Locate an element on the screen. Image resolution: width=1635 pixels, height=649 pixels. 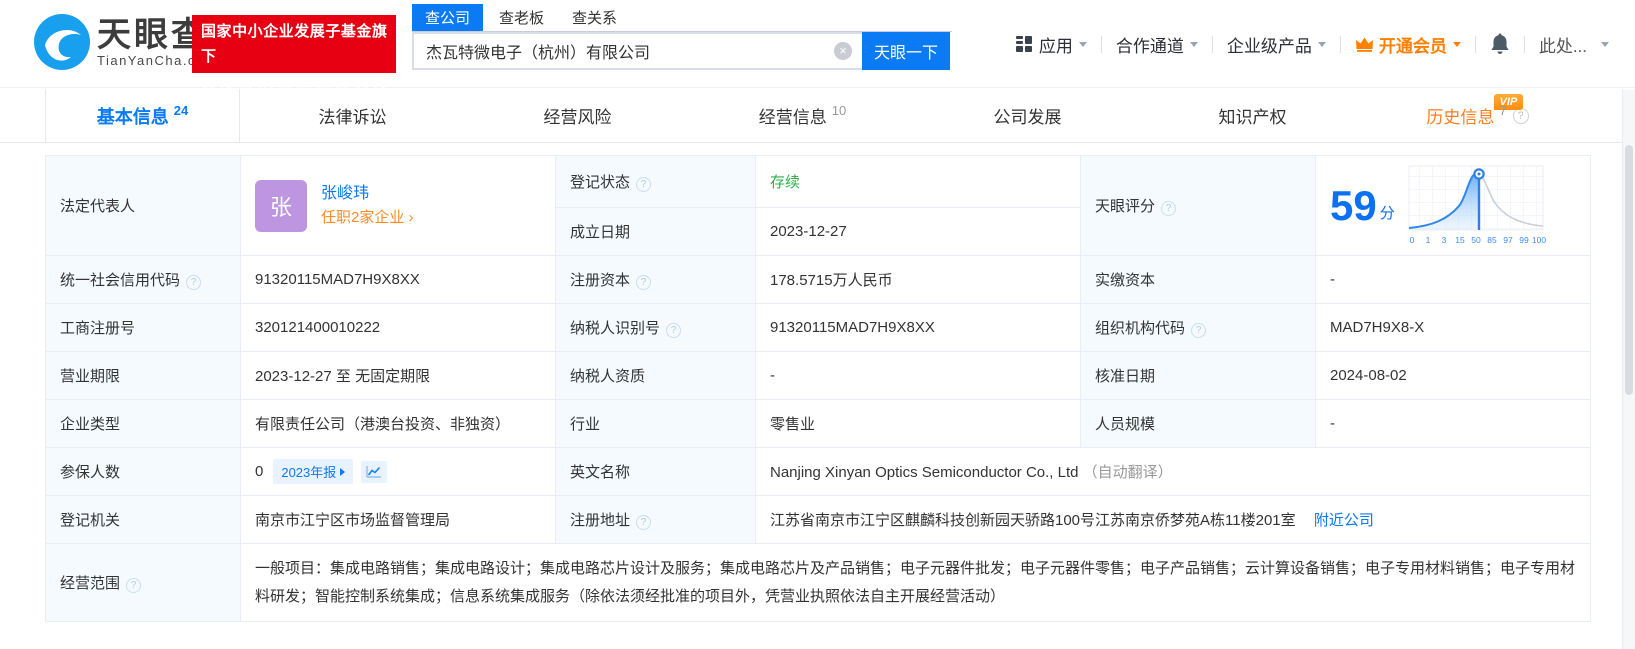
tab-label: 公司发展 is located at coordinates (1027, 117).